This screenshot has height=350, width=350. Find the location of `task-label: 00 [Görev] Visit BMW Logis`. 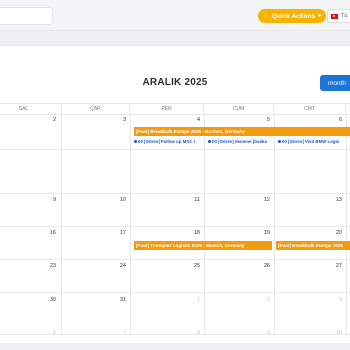

task-label: 00 [Görev] Visit BMW Logis is located at coordinates (311, 141).